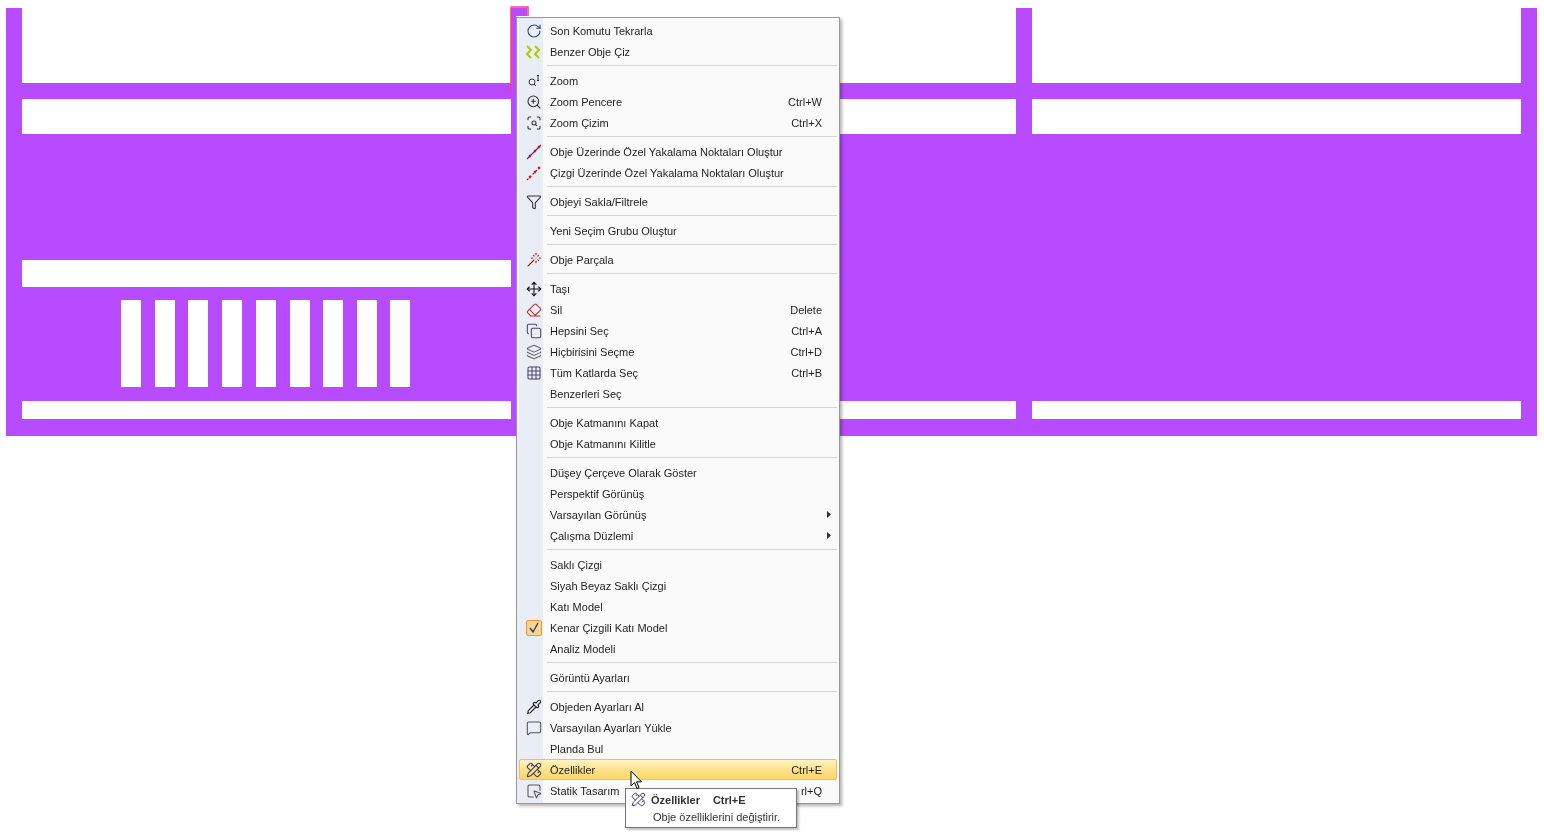 This screenshot has width=1544, height=832. Describe the element at coordinates (675, 799) in the screenshot. I see `tooltip-title: Özellikler` at that location.